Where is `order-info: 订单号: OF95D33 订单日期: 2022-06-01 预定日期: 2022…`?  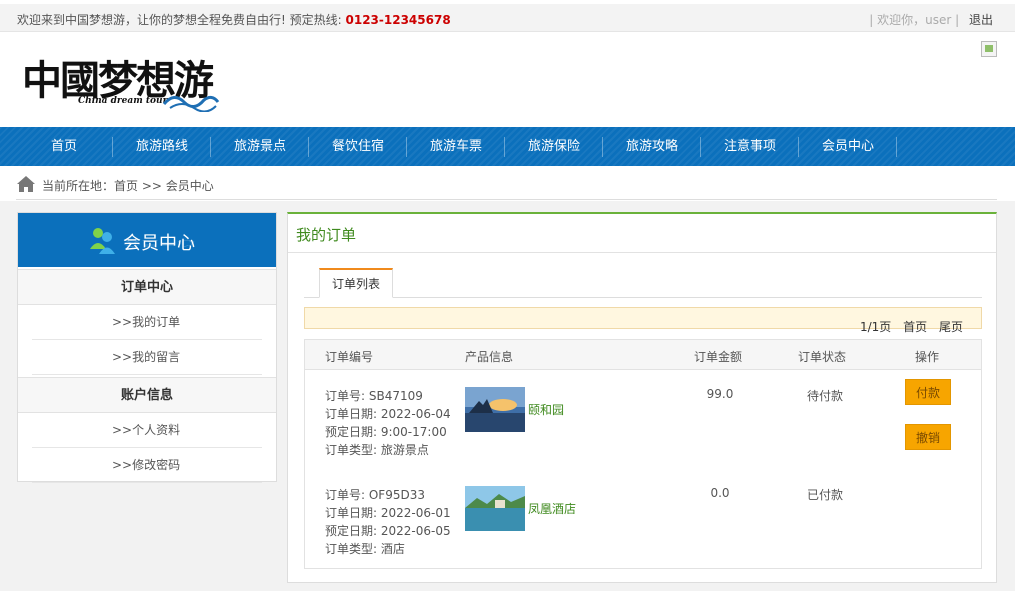 order-info: 订单号: OF95D33 订单日期: 2022-06-01 预定日期: 2022… is located at coordinates (388, 522).